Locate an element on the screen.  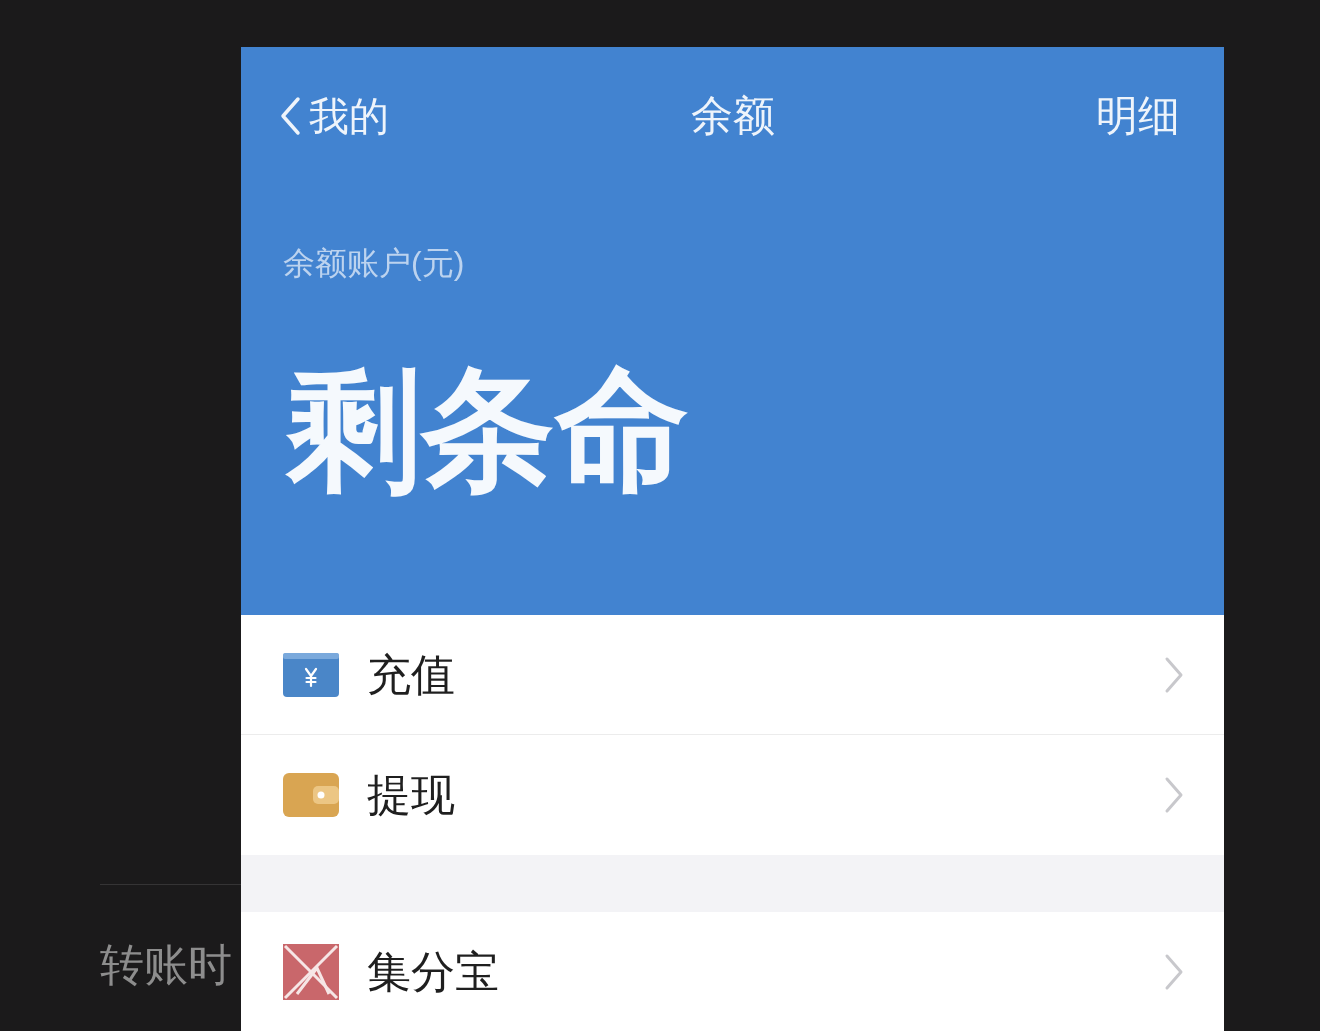
article-text: 转账时 is located at coordinates (166, 965).